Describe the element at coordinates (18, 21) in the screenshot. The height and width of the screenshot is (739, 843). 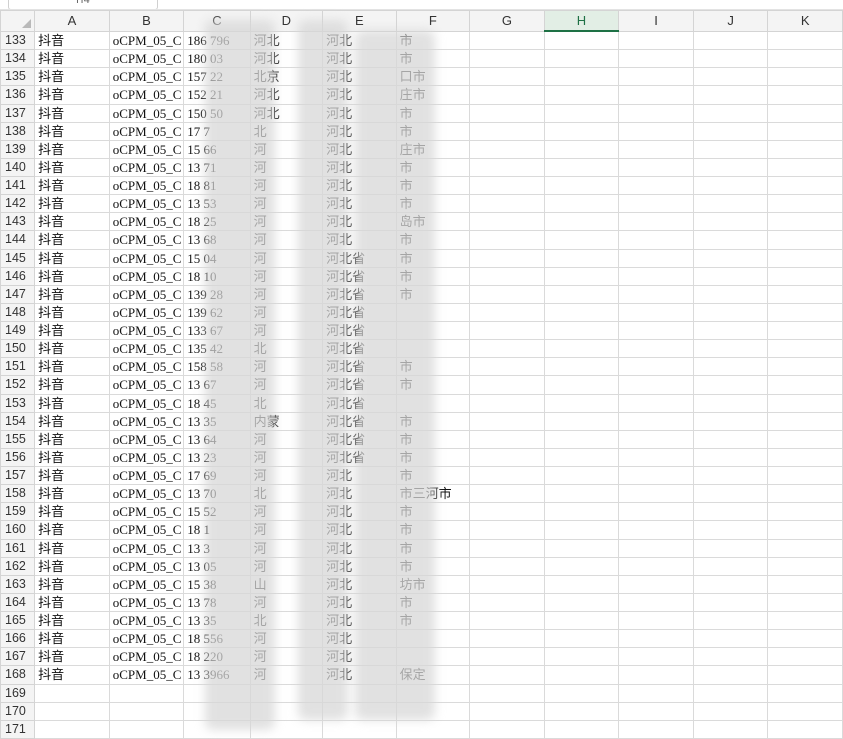
I see `select-all-corner` at that location.